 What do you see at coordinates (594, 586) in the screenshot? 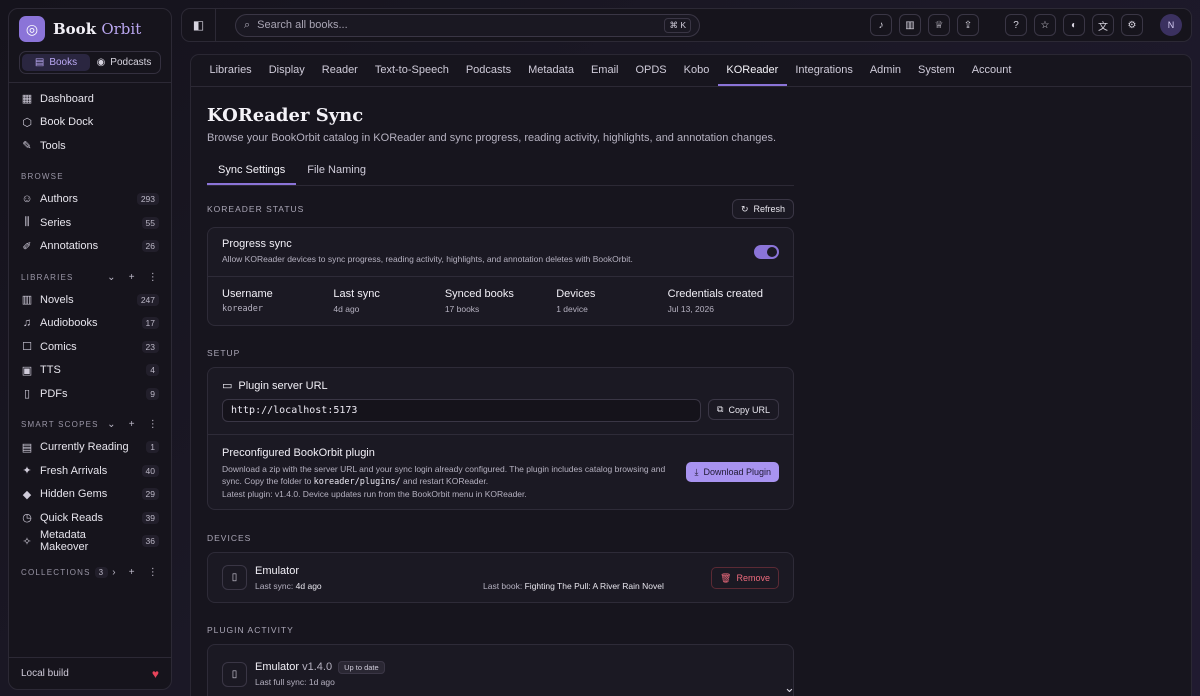
I see `last-book-value: Fighting The Pull: A River Rain Novel` at bounding box center [594, 586].